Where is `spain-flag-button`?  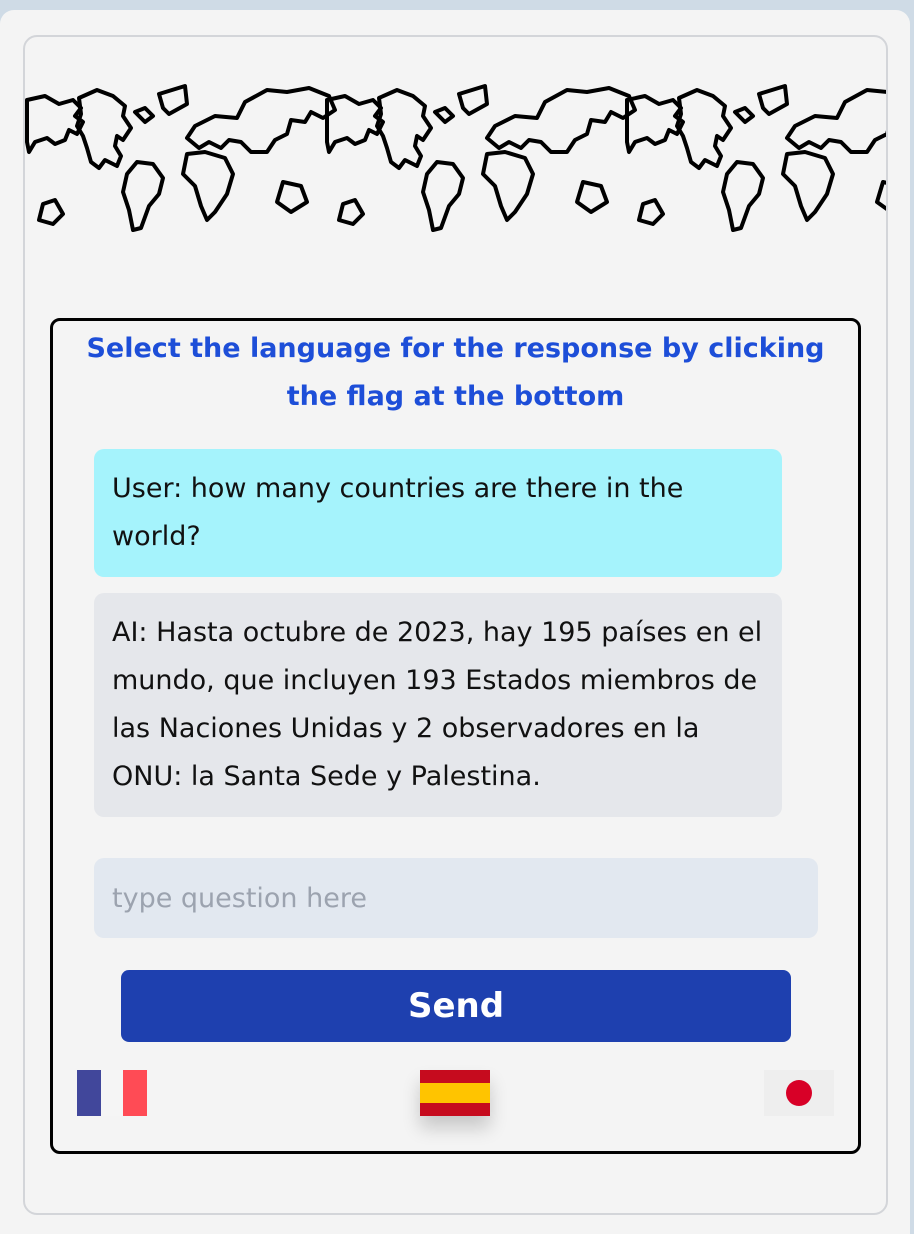 spain-flag-button is located at coordinates (455, 1093).